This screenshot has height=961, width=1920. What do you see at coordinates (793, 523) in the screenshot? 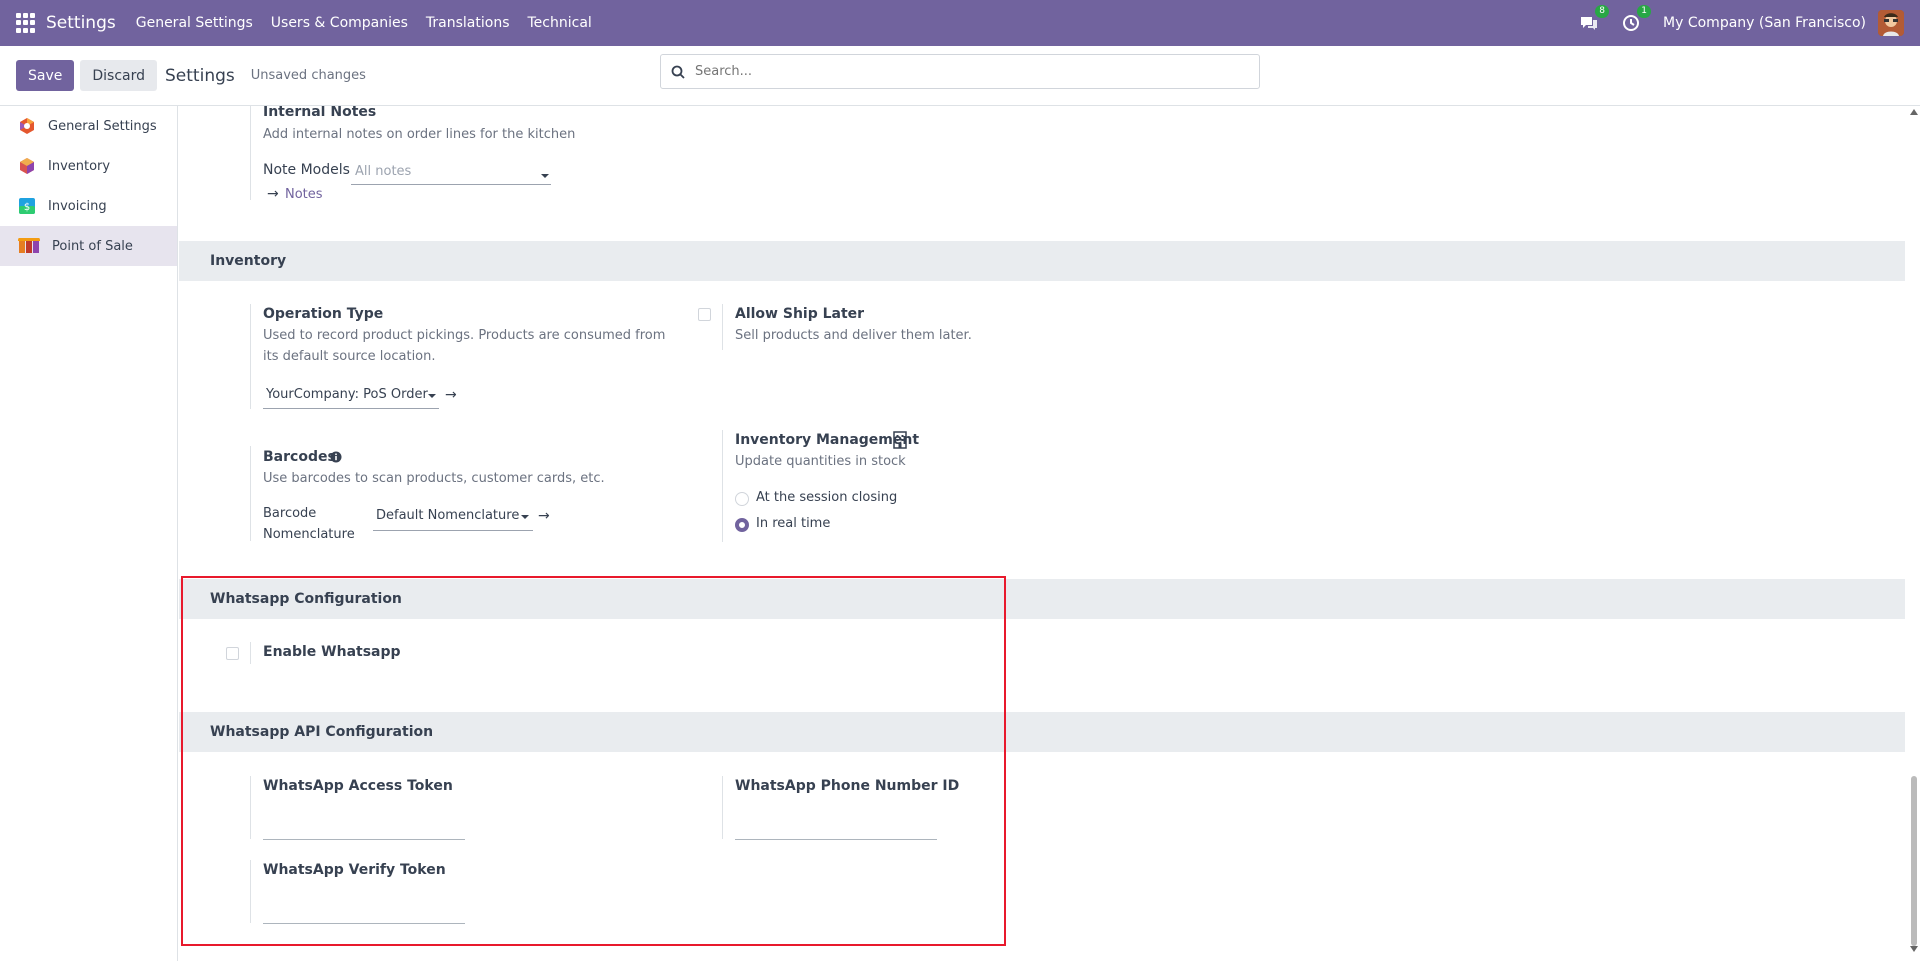
I see `radio-real-time-label: In real time` at bounding box center [793, 523].